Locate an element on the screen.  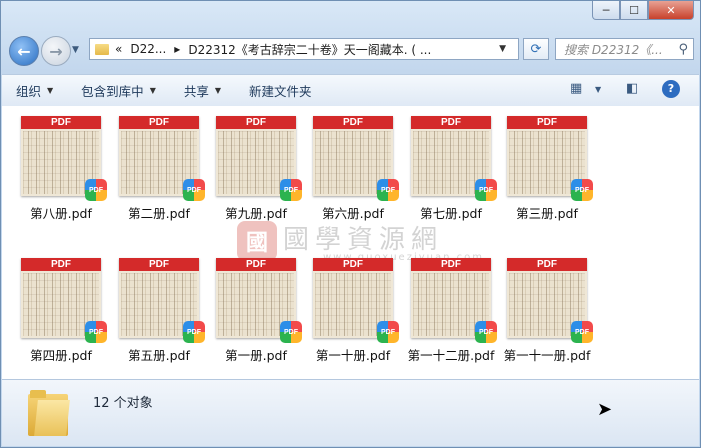
recent-pages-dropdown-icon: ▼ is located at coordinates (75, 50).